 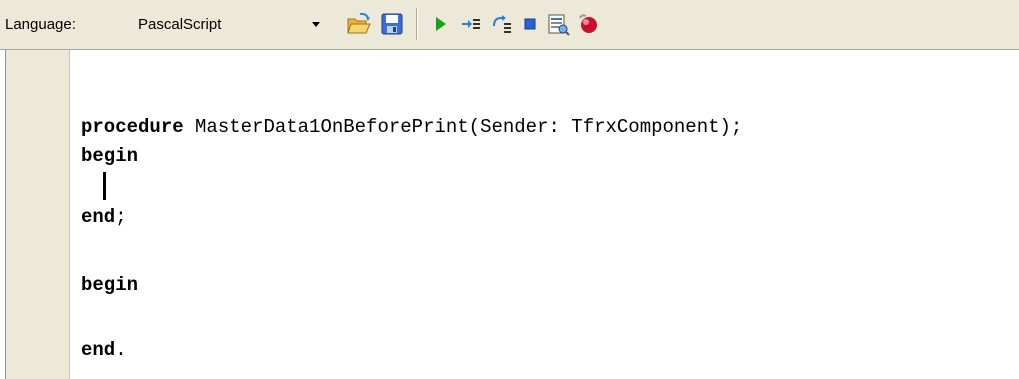 I want to click on code-text: ;, so click(x=121, y=217).